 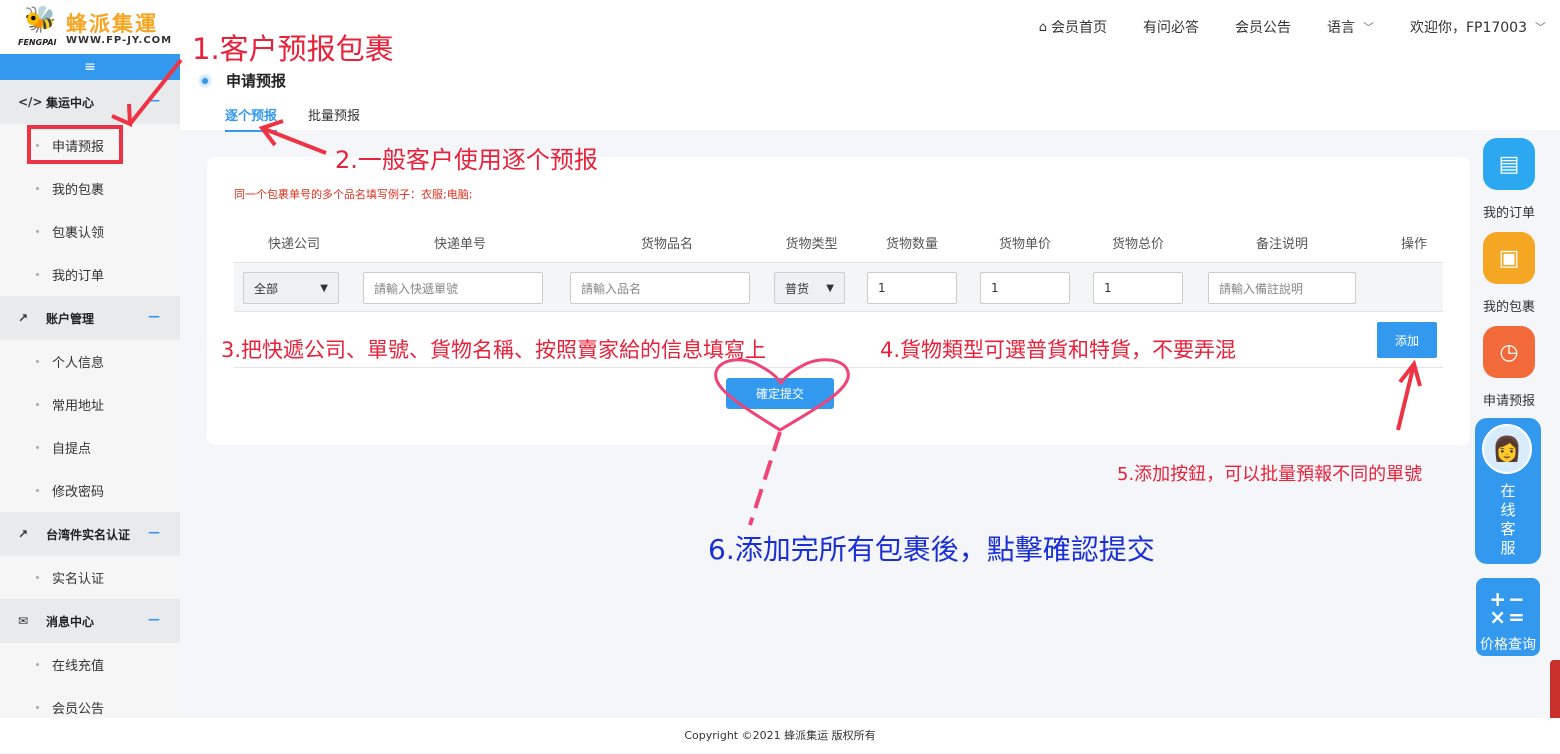 I want to click on total-price-input: 1, so click(x=1138, y=288).